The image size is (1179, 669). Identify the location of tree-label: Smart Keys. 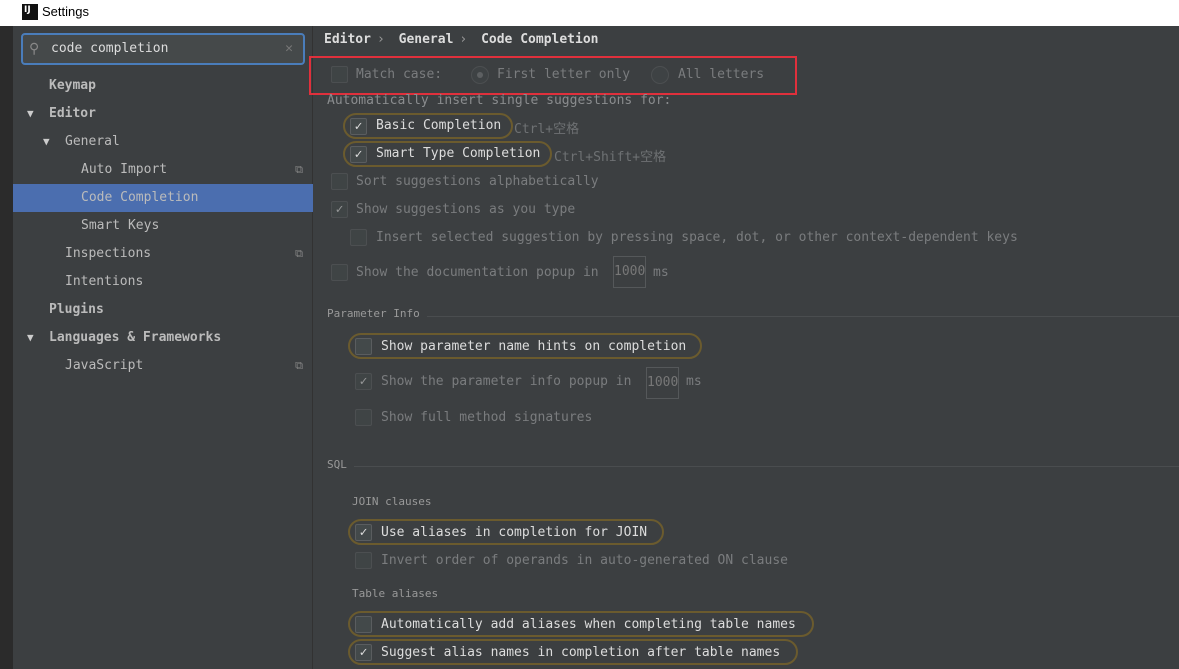
(120, 225).